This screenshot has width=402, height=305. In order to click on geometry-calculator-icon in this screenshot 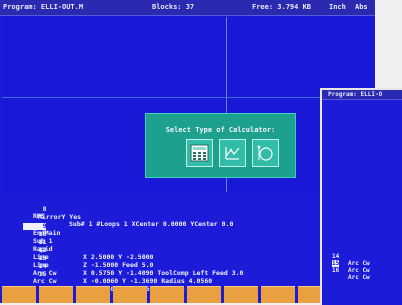, I will do `click(232, 153)`.